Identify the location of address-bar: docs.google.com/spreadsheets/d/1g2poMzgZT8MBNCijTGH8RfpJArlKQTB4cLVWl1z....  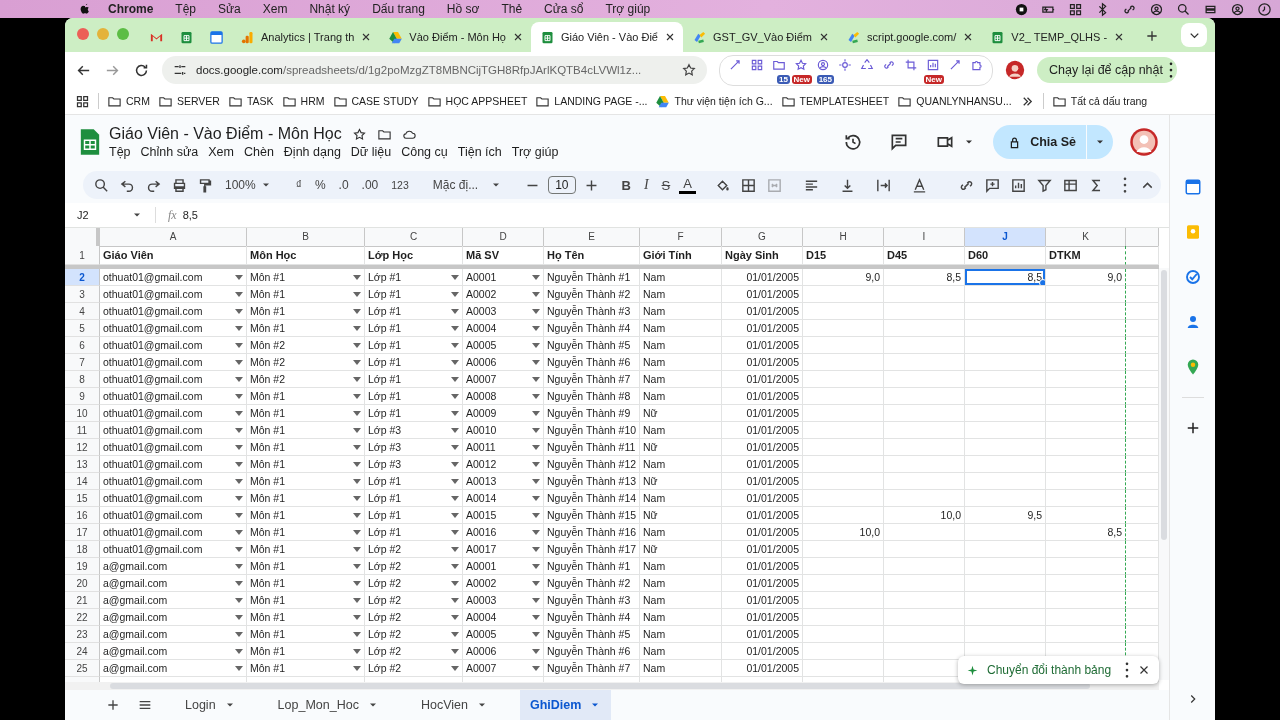
(434, 70).